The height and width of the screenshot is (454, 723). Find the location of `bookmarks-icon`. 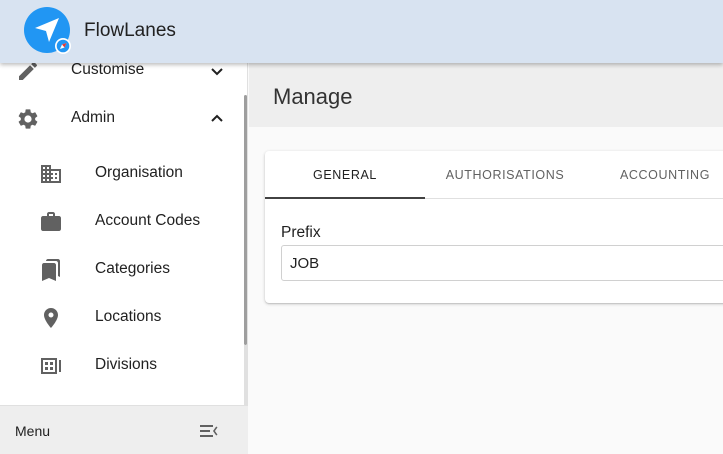

bookmarks-icon is located at coordinates (51, 270).